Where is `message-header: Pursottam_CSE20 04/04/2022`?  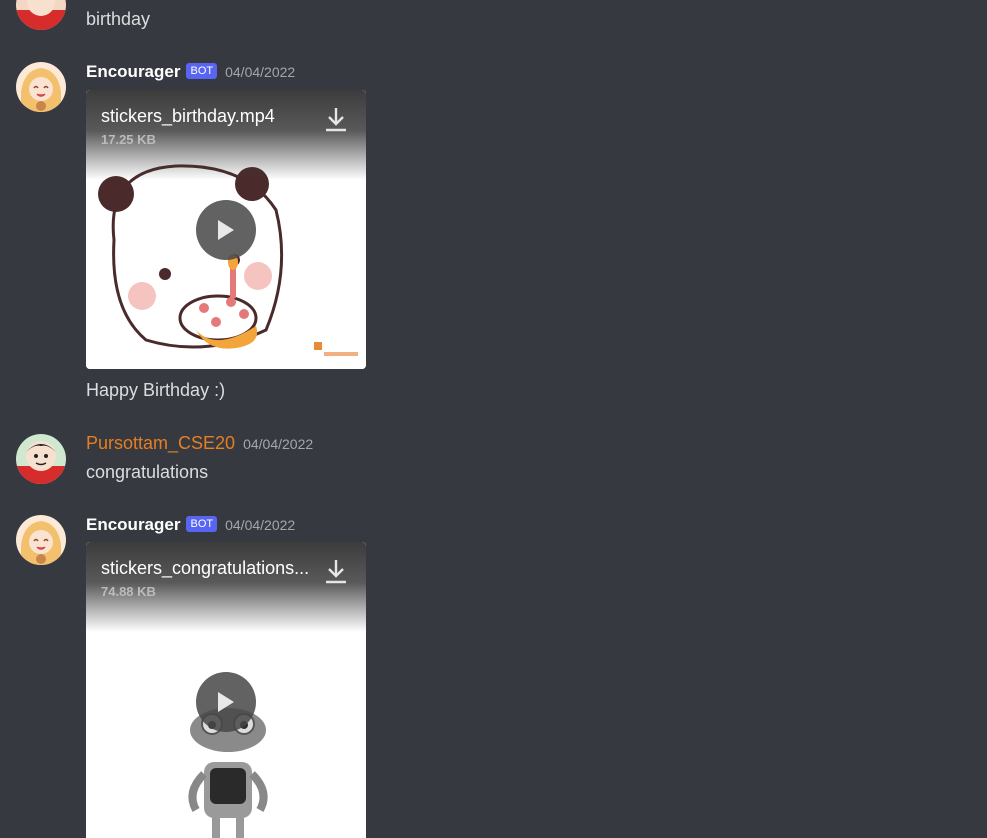 message-header: Pursottam_CSE20 04/04/2022 is located at coordinates (199, 443).